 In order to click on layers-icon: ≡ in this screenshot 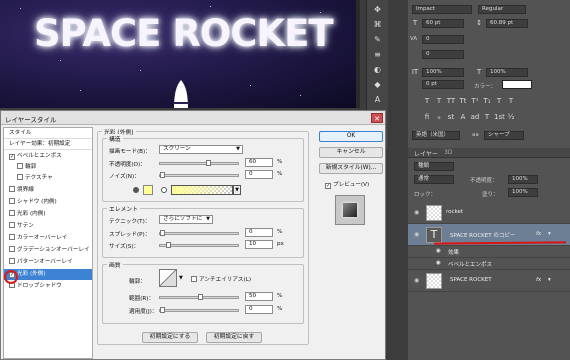, I will do `click(378, 55)`.